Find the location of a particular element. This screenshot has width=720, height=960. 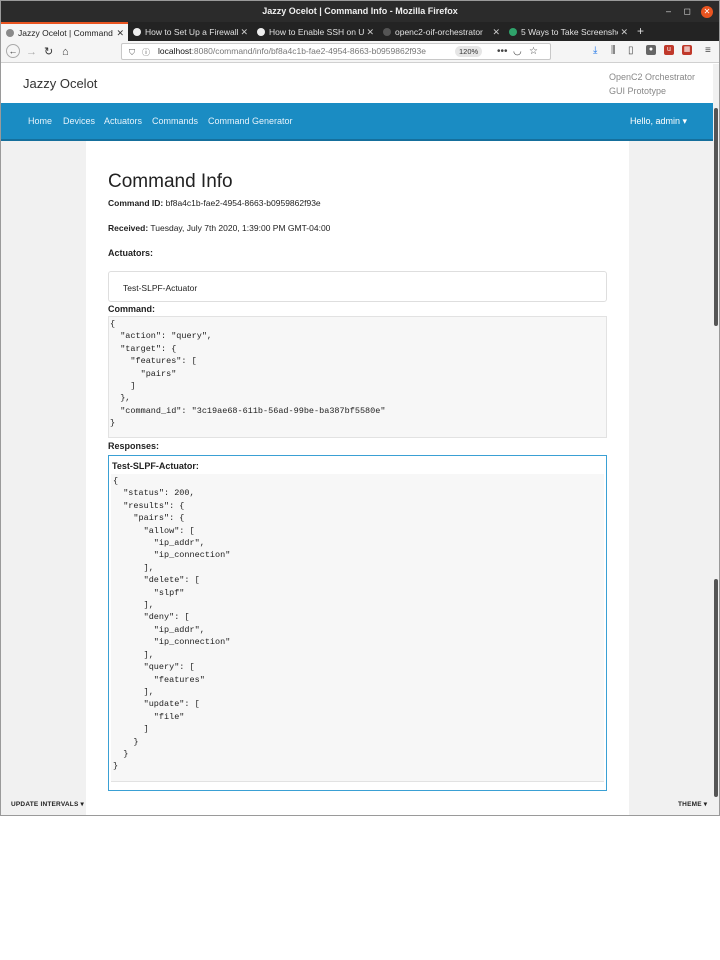

account-icon: ● is located at coordinates (651, 50).